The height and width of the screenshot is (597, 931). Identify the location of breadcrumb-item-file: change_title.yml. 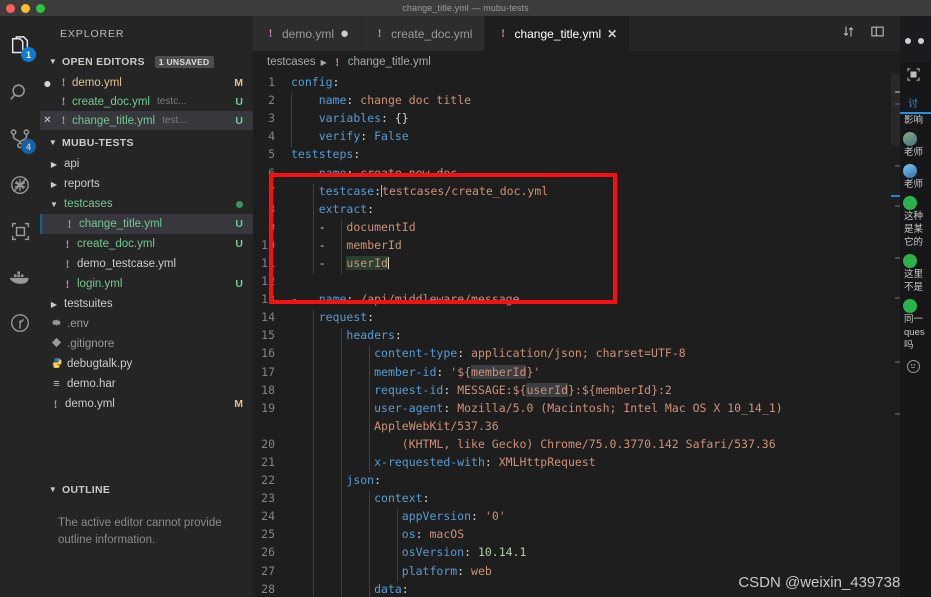
(389, 62).